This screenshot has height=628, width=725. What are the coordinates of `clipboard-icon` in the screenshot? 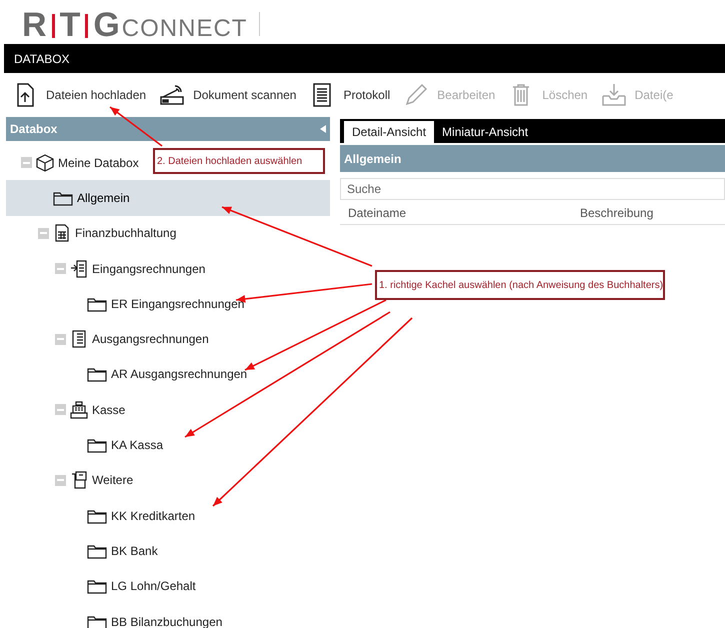 It's located at (79, 480).